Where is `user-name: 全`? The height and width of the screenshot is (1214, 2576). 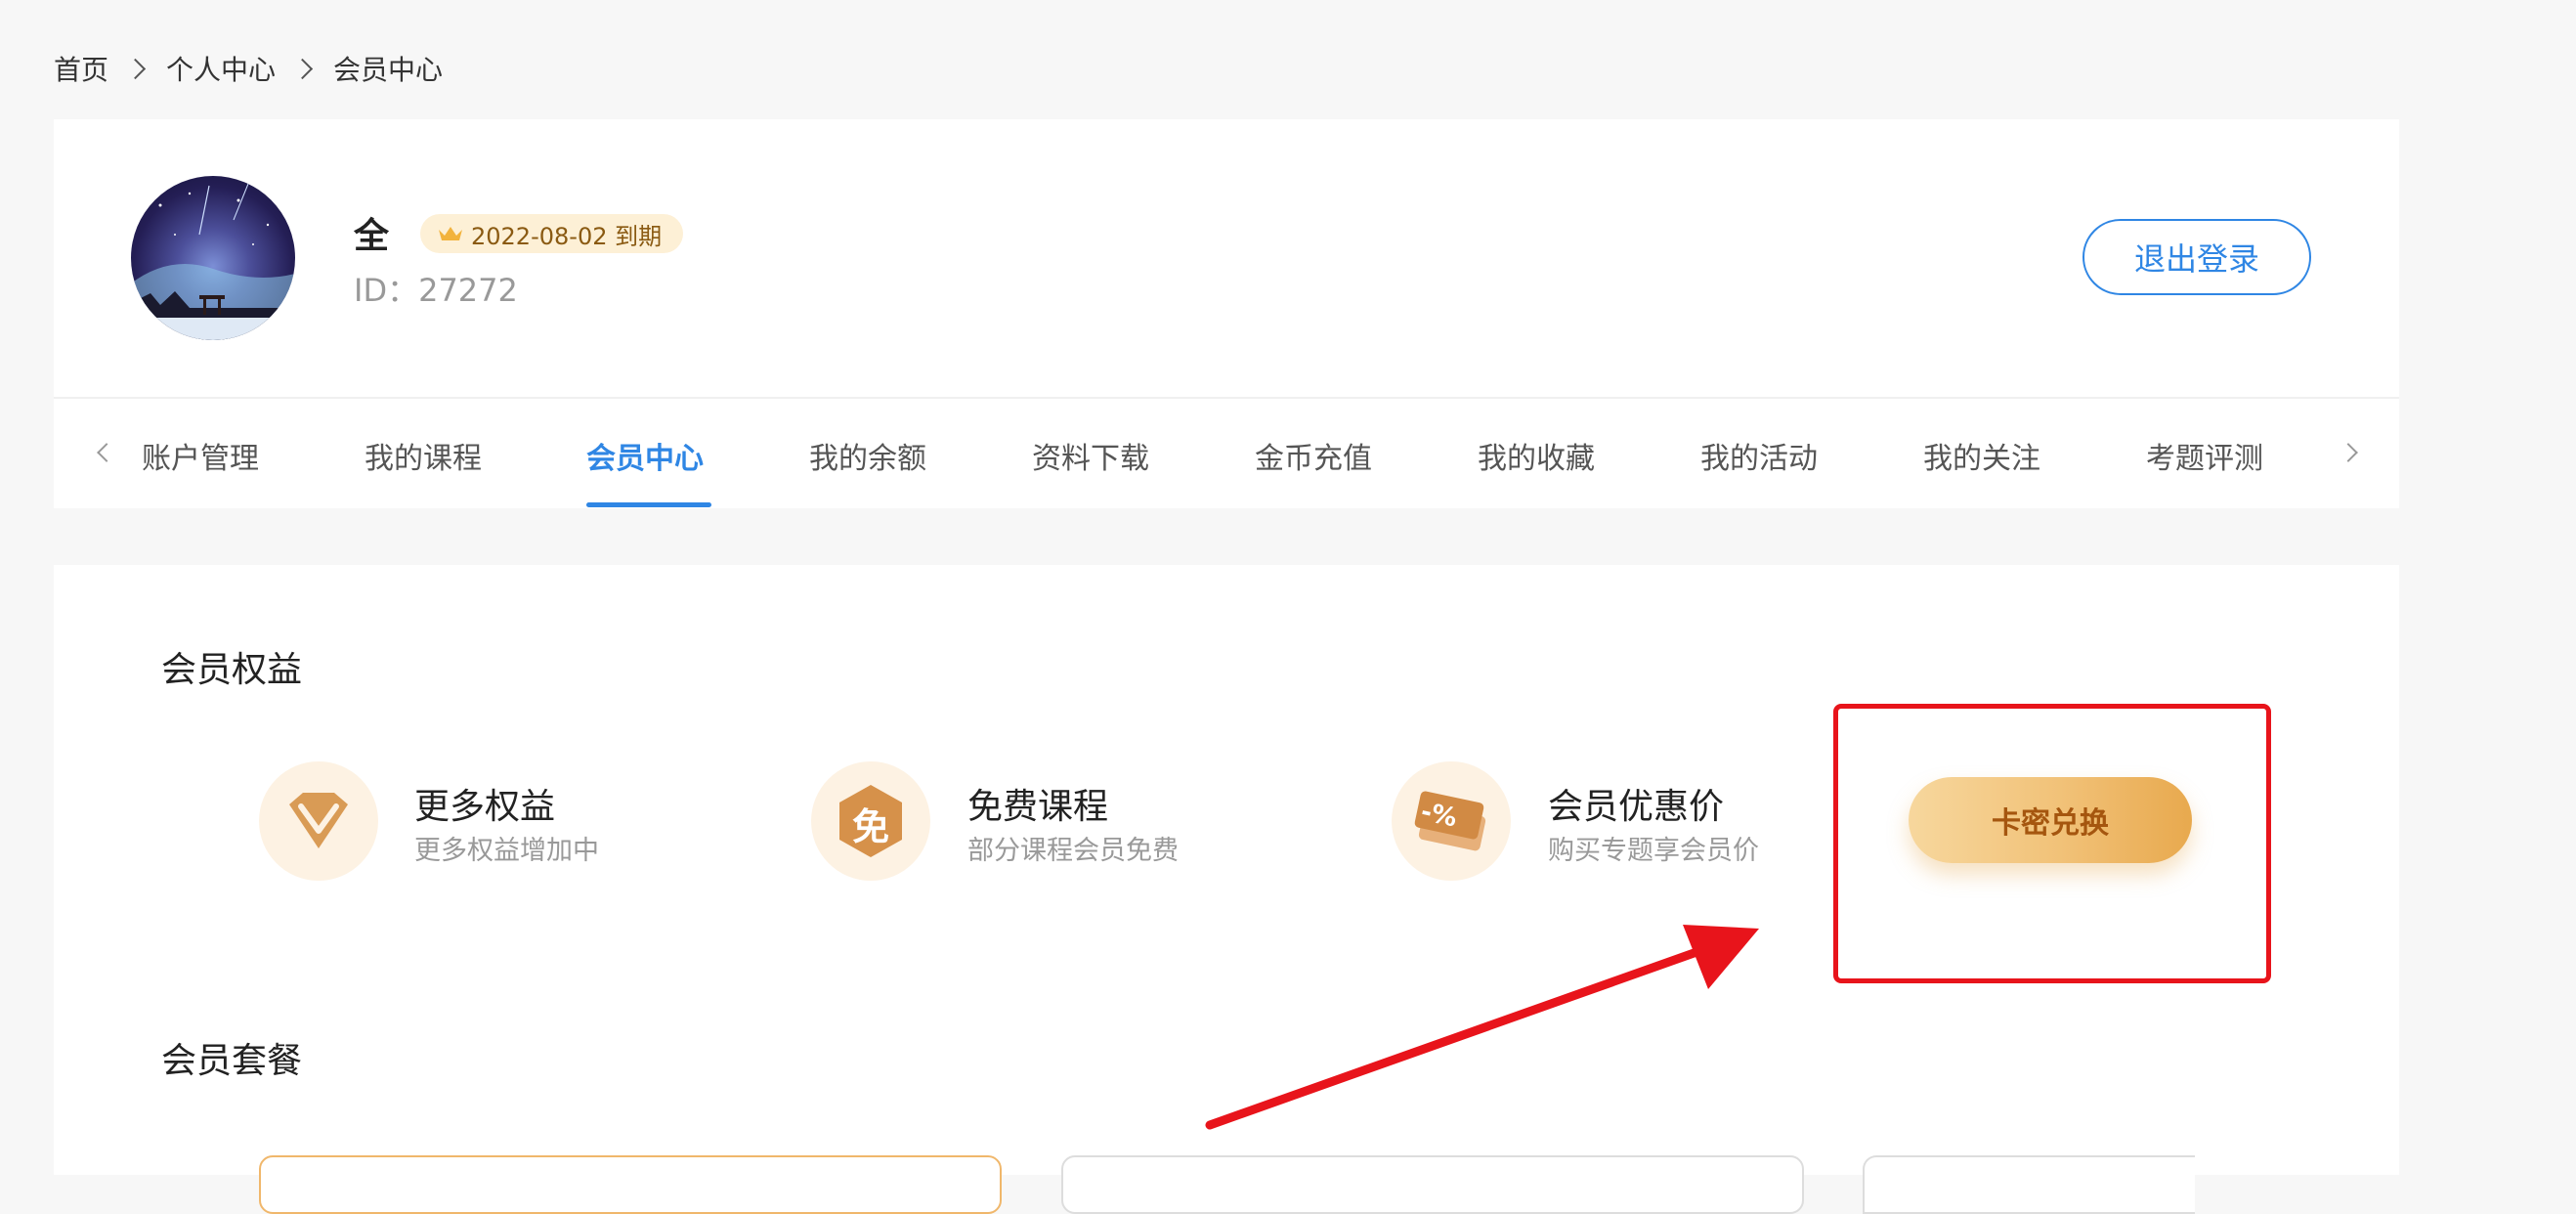 user-name: 全 is located at coordinates (372, 236).